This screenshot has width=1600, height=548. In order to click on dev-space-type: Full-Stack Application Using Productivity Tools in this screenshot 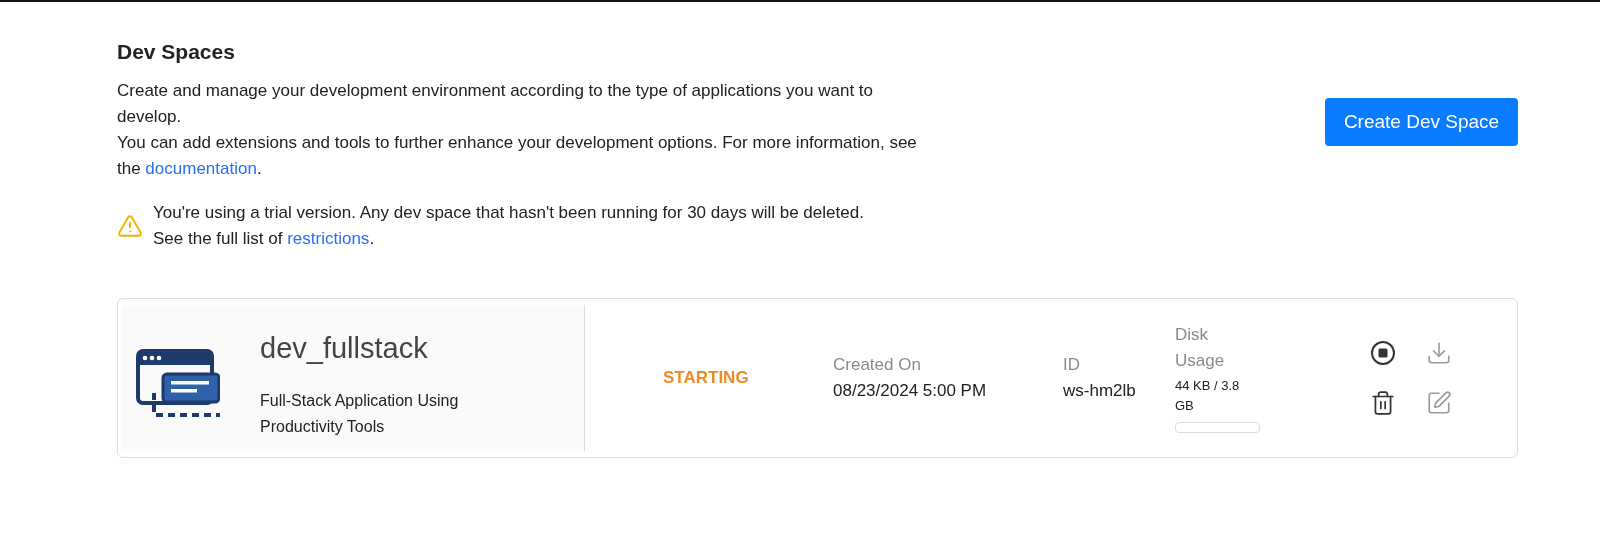, I will do `click(360, 414)`.